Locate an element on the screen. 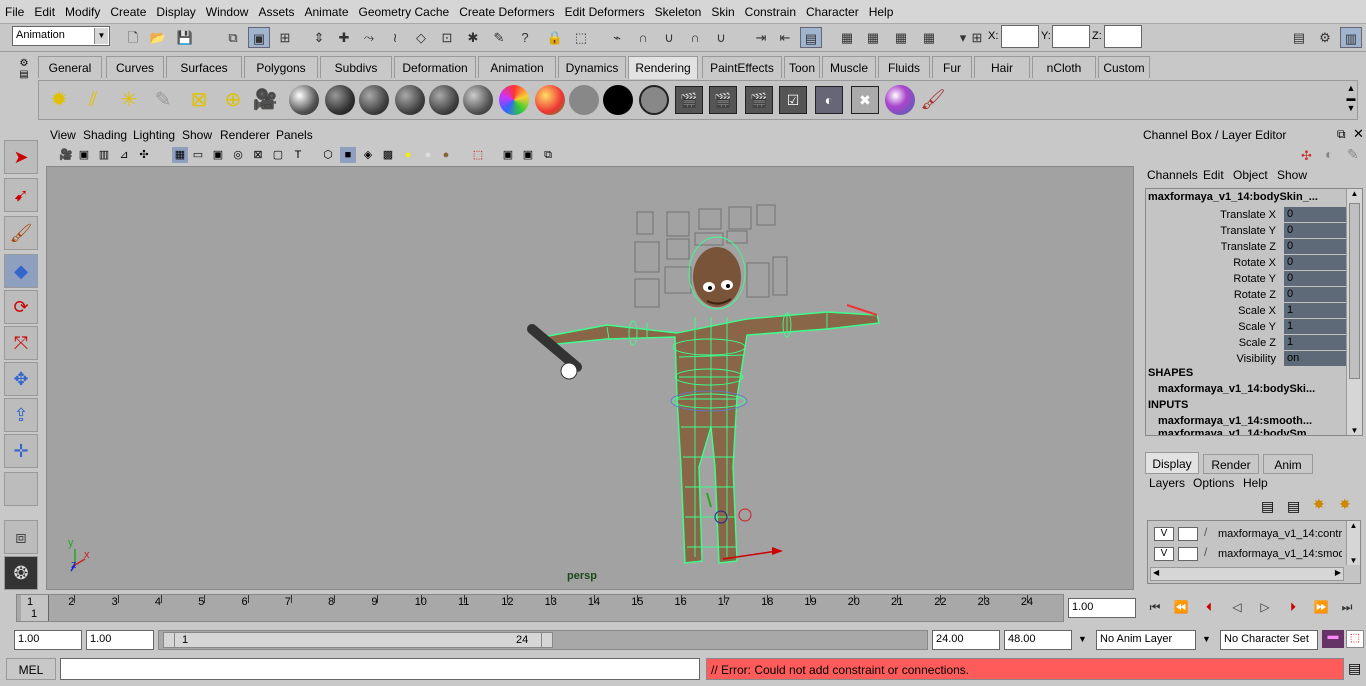  layer-star-icon: ✸ is located at coordinates (1319, 504).